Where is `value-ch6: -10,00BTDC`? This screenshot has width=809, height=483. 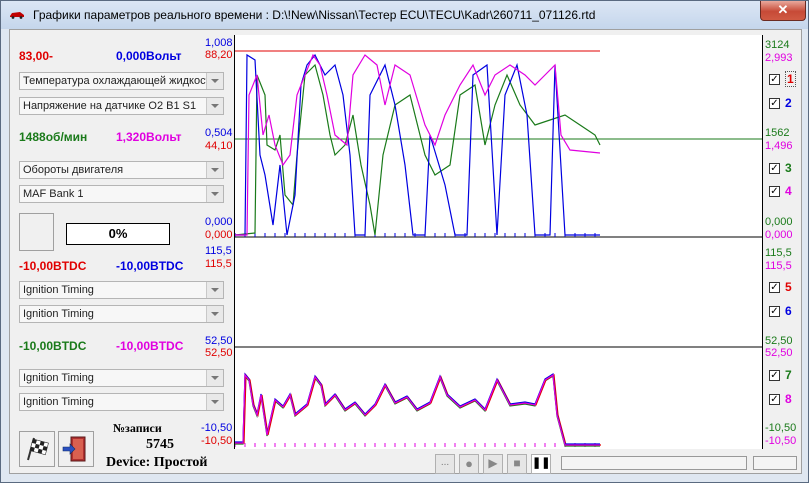
value-ch6: -10,00BTDC is located at coordinates (150, 266).